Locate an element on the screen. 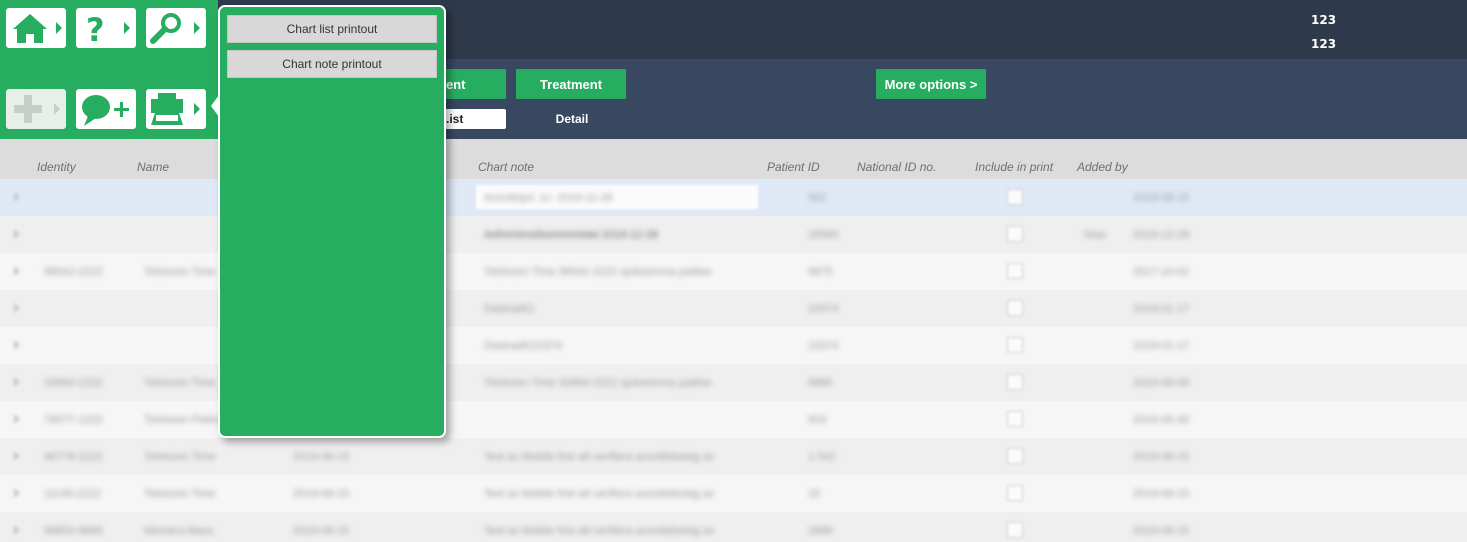 The width and height of the screenshot is (1467, 542). help-icon: ? is located at coordinates (108, 29).